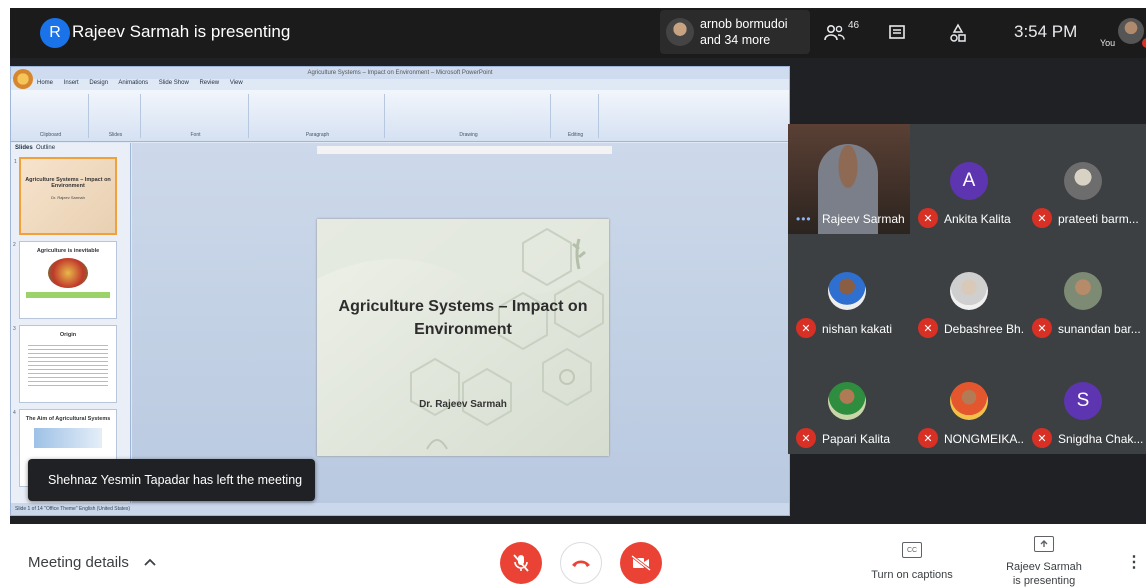  Describe the element at coordinates (133, 83) in the screenshot. I see `ribbon-tab: Animations` at that location.